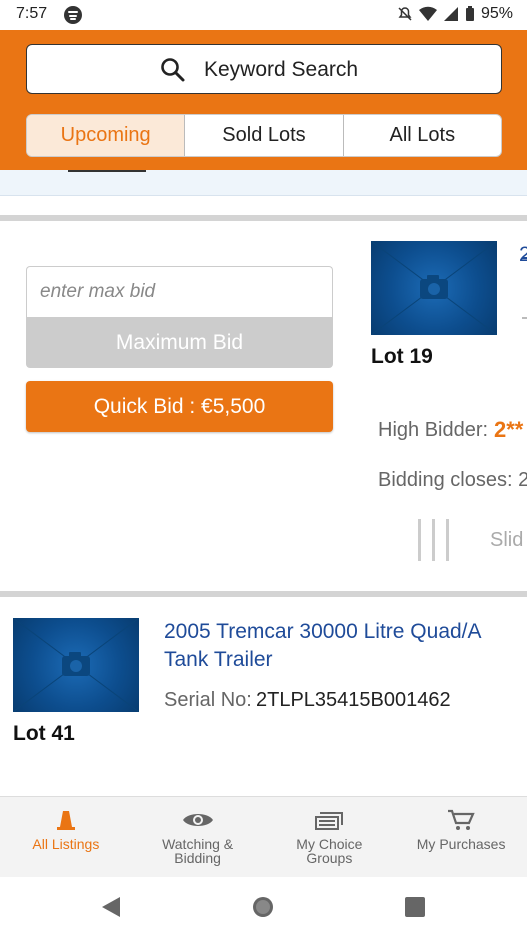  What do you see at coordinates (405, 14) in the screenshot?
I see `mute-icon` at bounding box center [405, 14].